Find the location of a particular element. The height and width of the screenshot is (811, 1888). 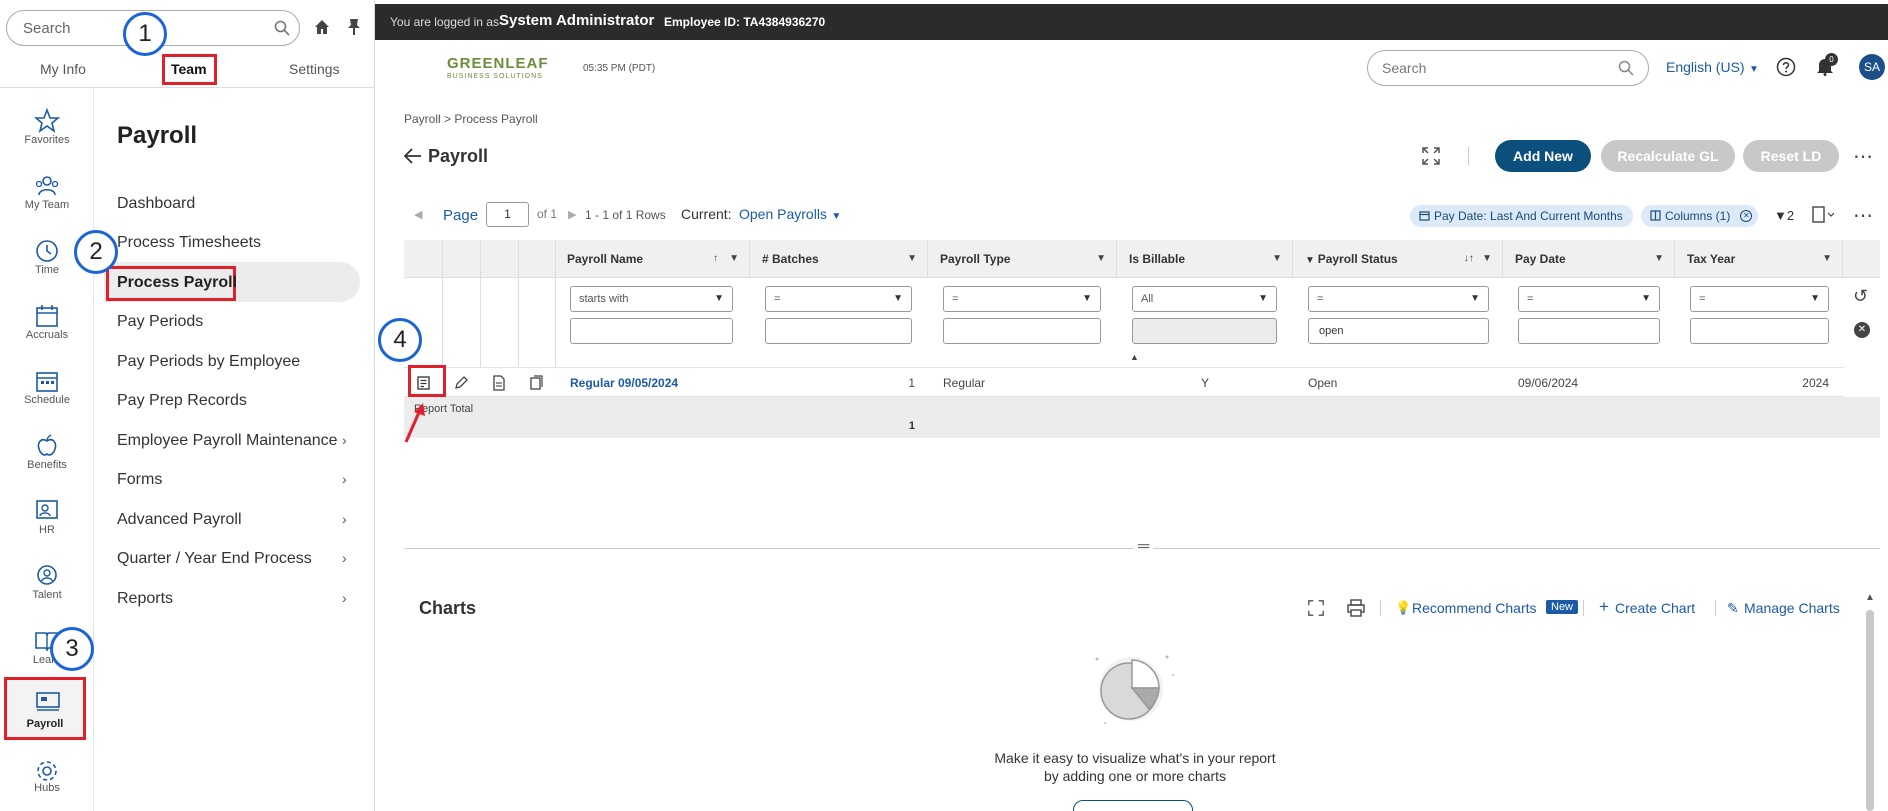

charts-scrollbar: ▲ is located at coordinates (1870, 701).